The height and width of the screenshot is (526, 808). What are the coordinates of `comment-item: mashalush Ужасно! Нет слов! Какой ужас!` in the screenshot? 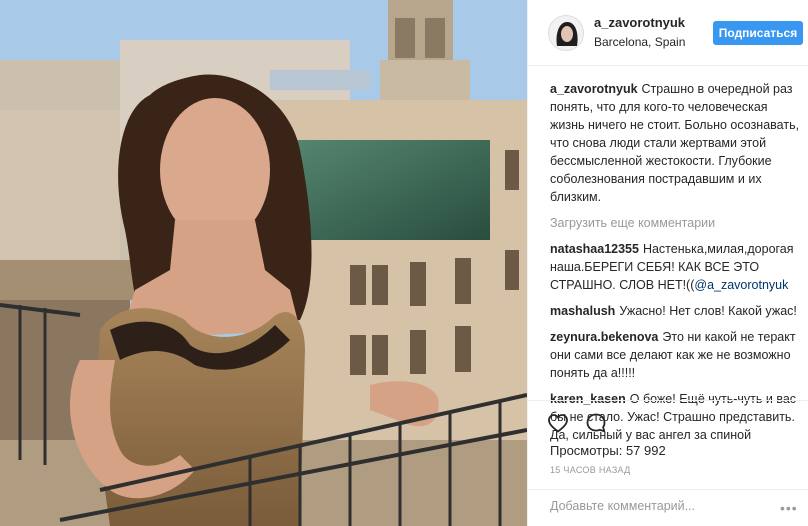 It's located at (677, 311).